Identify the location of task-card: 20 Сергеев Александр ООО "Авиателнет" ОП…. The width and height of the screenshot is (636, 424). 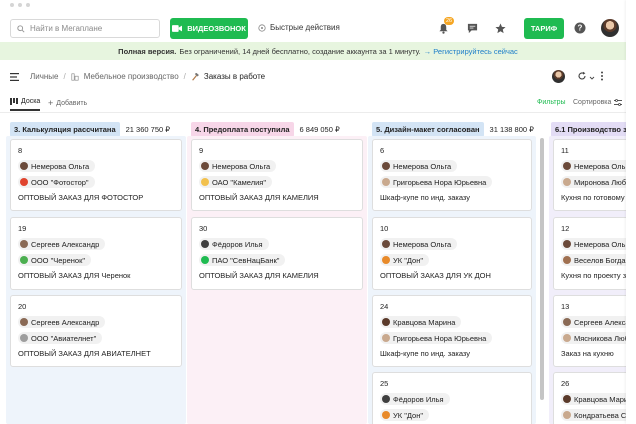
(96, 331).